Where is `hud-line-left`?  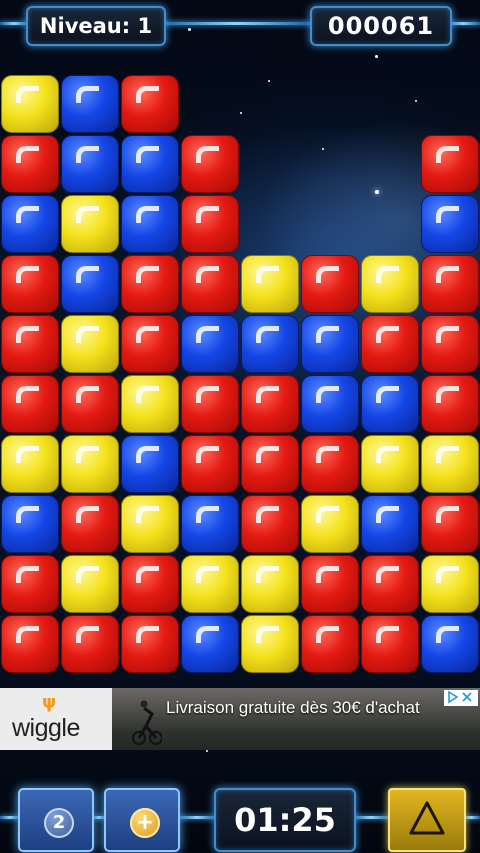 hud-line-left is located at coordinates (14, 23).